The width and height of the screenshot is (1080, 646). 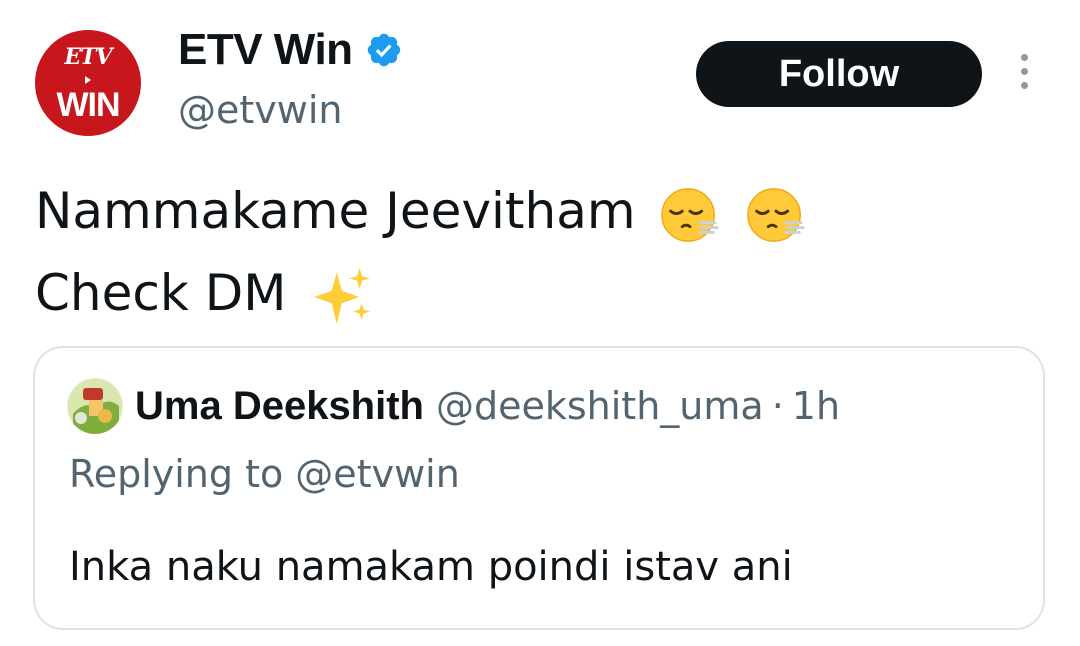 What do you see at coordinates (161, 293) in the screenshot?
I see `tweet-line-2-text: Check DM` at bounding box center [161, 293].